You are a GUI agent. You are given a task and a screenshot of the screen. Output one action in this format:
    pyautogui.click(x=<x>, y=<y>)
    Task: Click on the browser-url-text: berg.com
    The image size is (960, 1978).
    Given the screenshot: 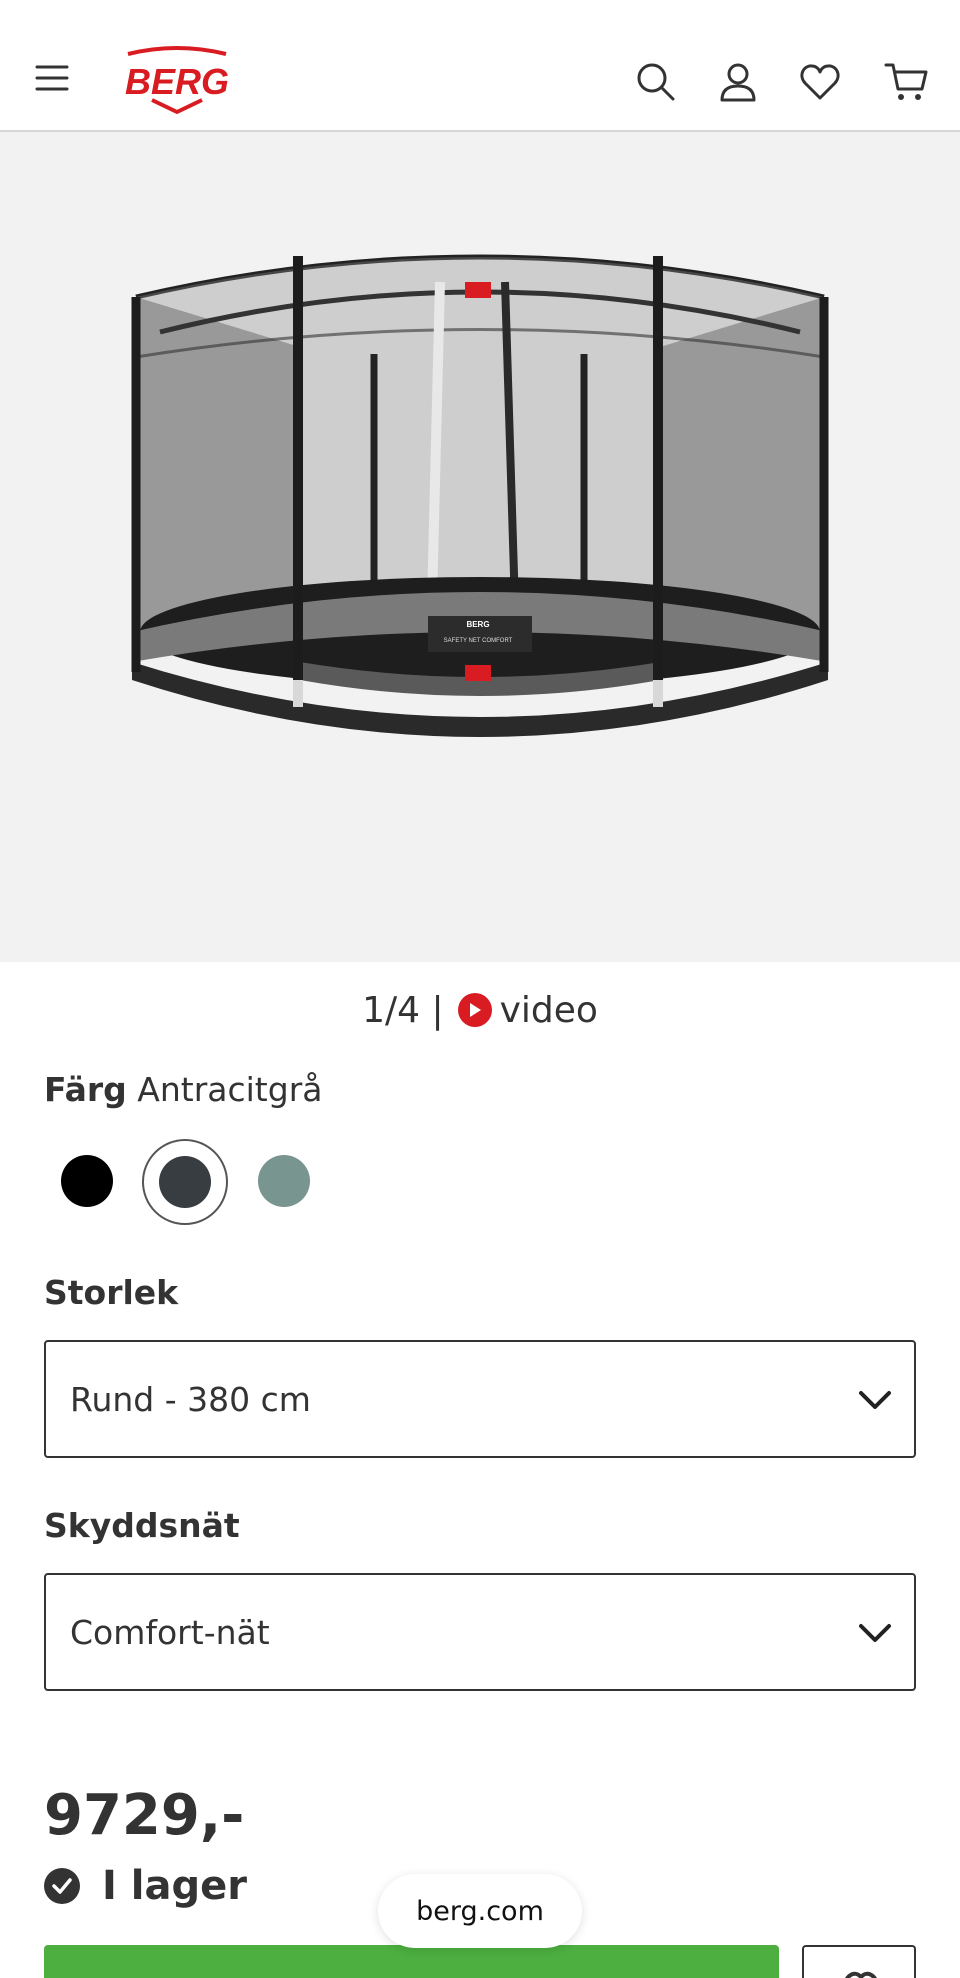 What is the action you would take?
    pyautogui.click(x=480, y=1911)
    